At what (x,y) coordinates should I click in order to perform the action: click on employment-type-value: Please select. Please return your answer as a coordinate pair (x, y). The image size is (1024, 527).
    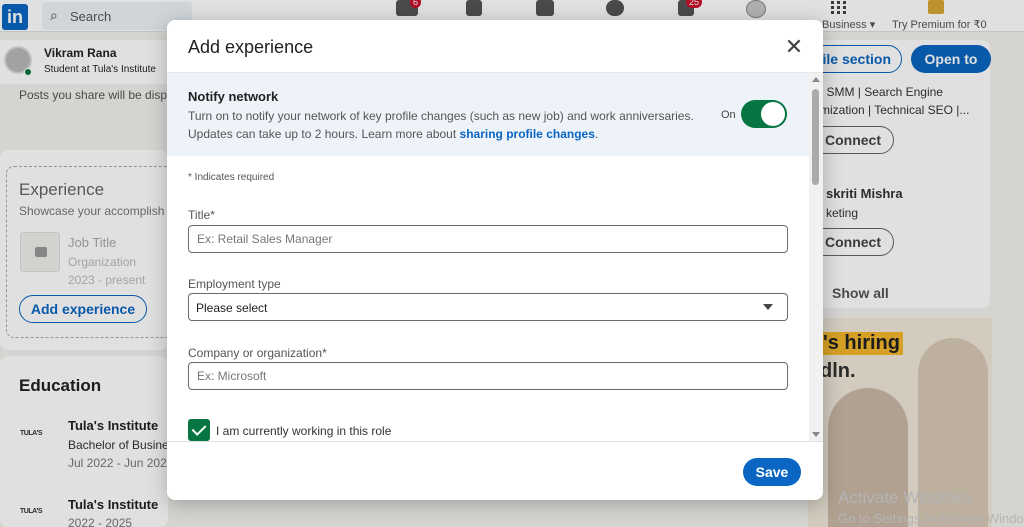
    Looking at the image, I should click on (232, 308).